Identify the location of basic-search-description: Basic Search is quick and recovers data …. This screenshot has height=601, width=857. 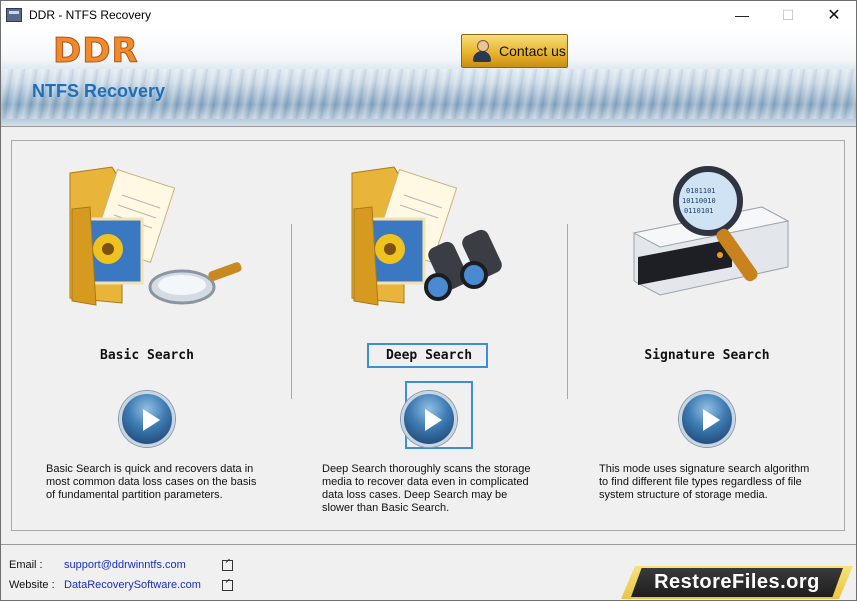
(151, 482).